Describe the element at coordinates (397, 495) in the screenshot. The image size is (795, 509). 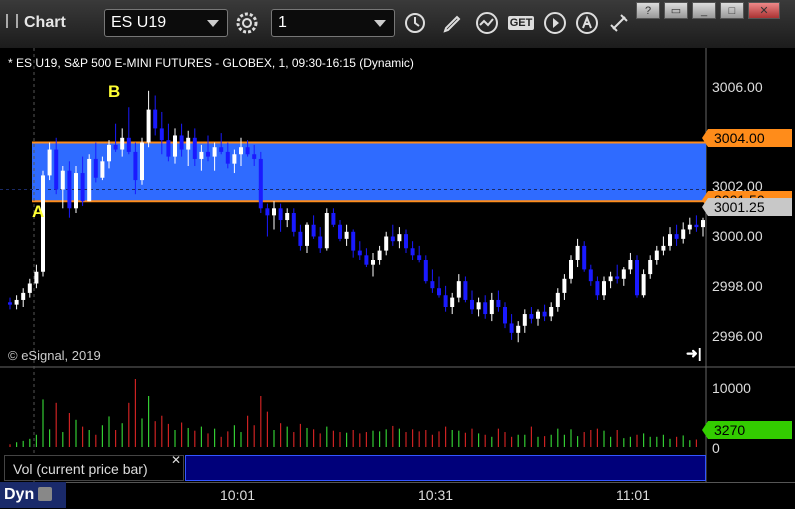
I see `time-axis` at that location.